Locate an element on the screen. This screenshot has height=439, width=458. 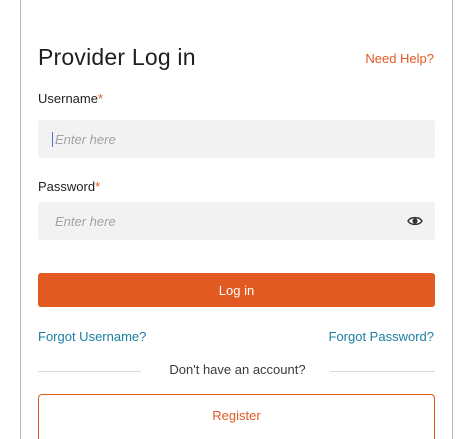
text-cursor is located at coordinates (52, 139).